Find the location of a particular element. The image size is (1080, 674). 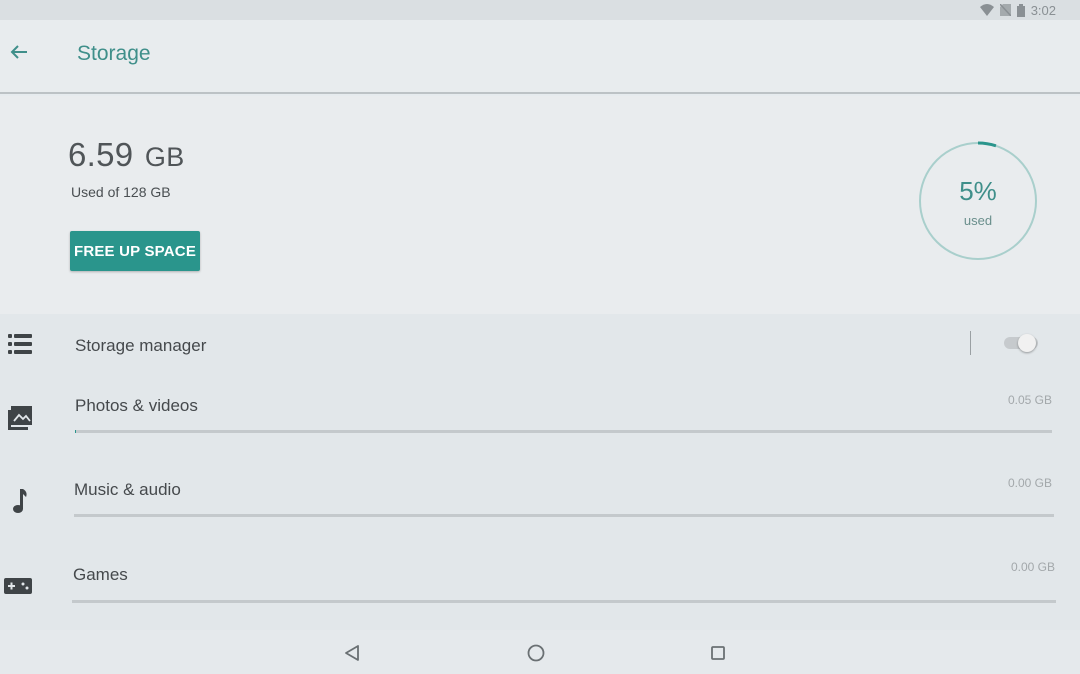

nav-back-button is located at coordinates (352, 653).